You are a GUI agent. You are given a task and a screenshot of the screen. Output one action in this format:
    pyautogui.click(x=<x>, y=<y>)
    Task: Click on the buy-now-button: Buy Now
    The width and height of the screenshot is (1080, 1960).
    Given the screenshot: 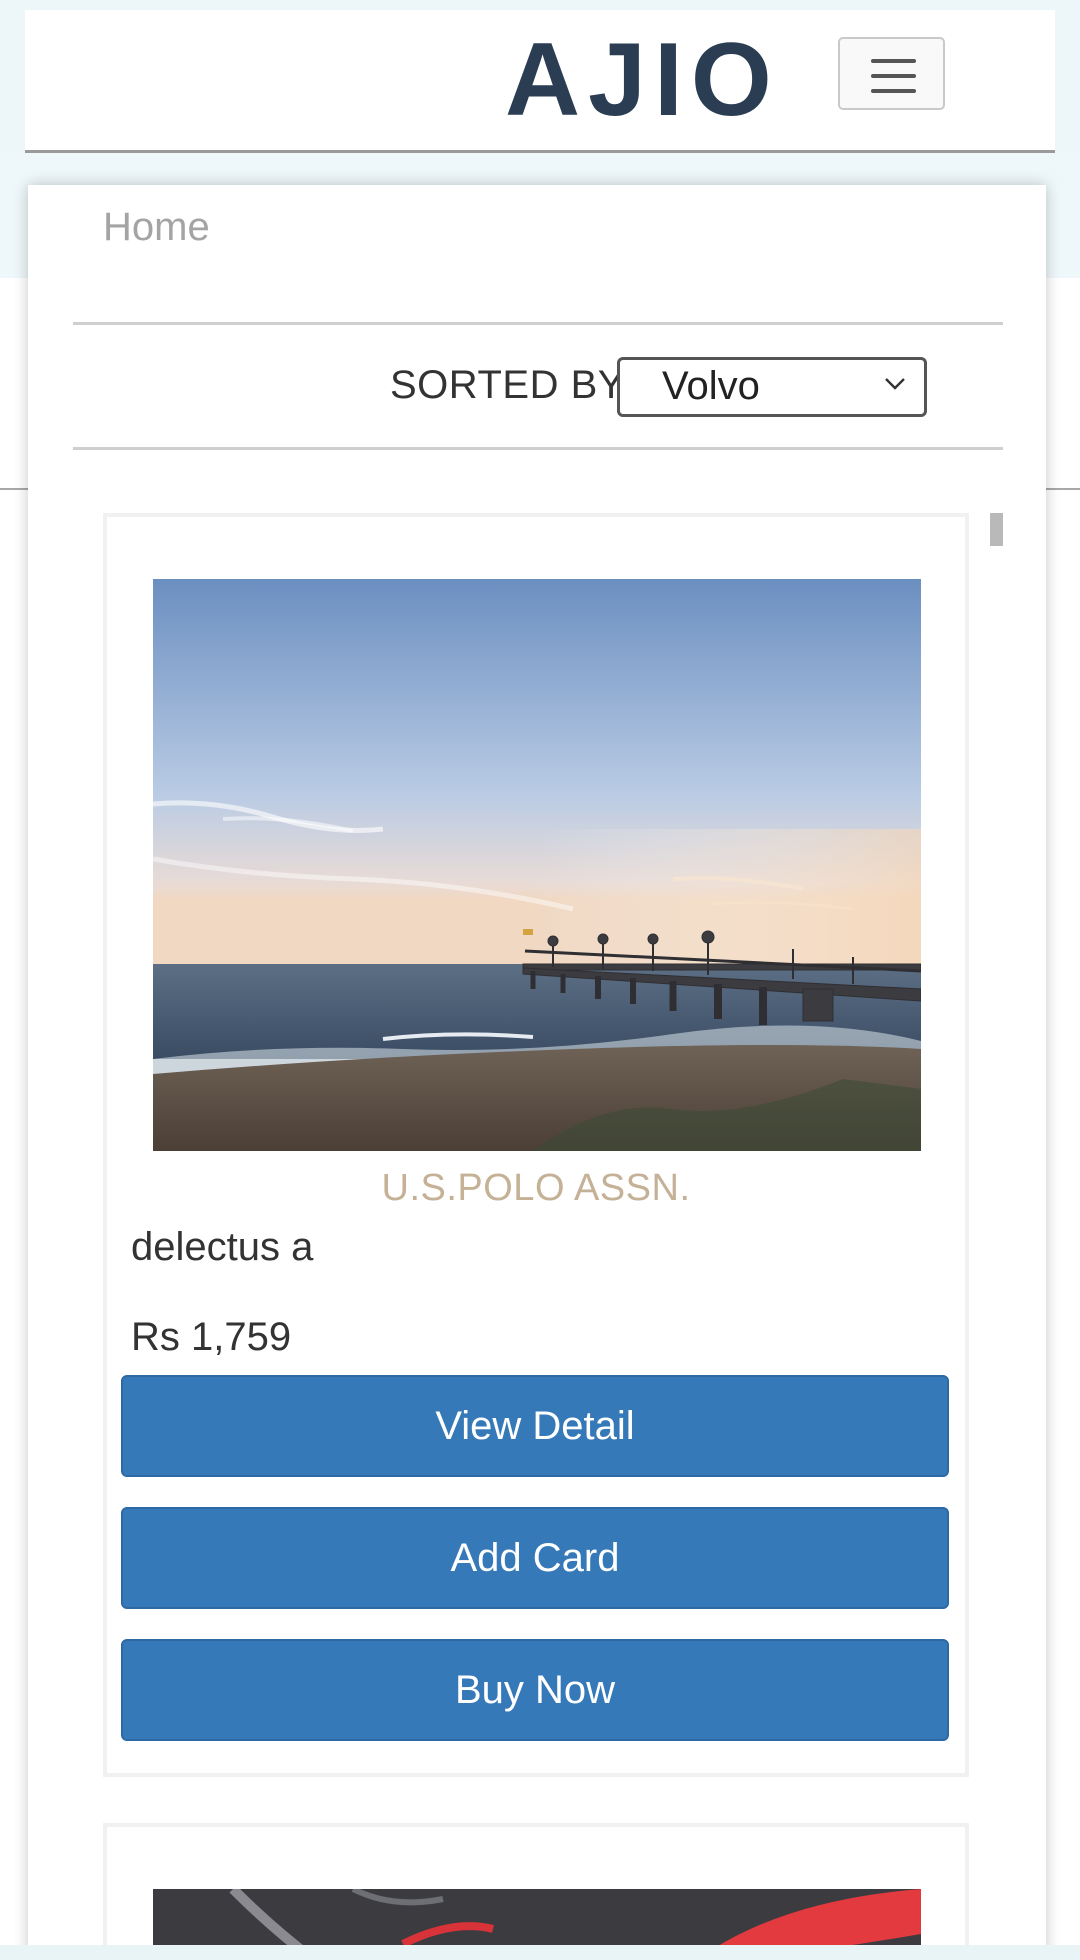 What is the action you would take?
    pyautogui.click(x=535, y=1690)
    